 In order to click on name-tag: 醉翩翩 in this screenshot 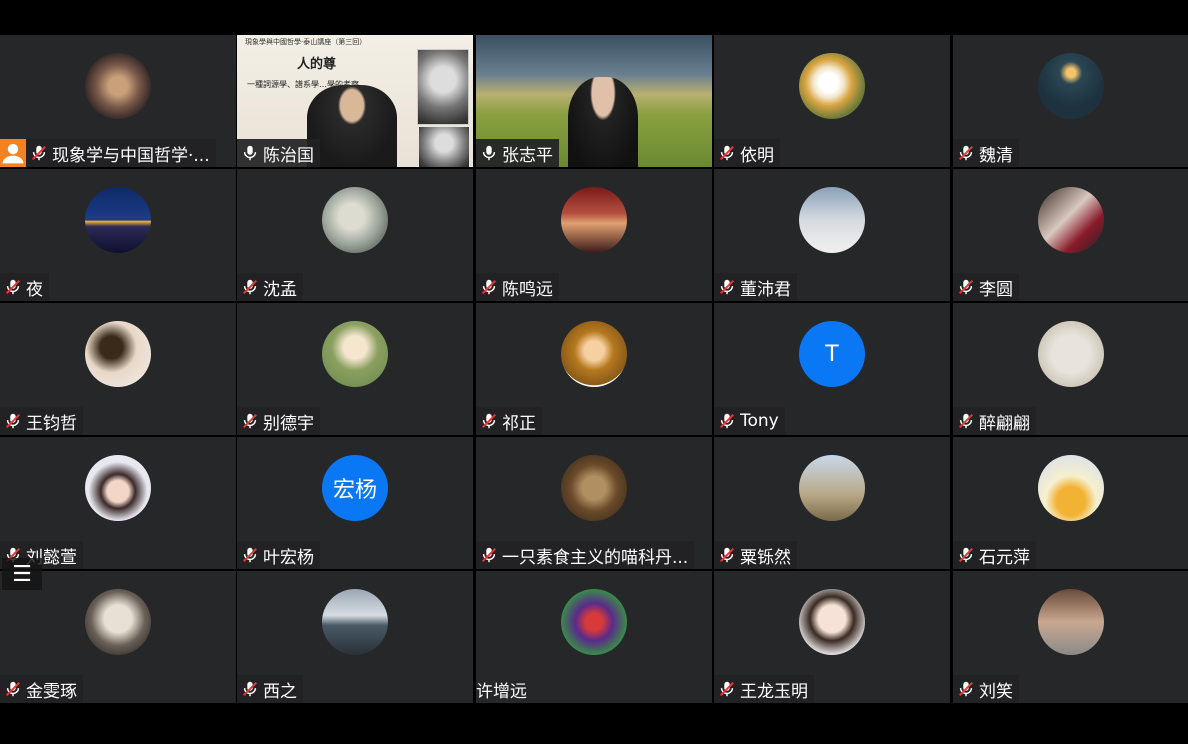, I will do `click(994, 421)`.